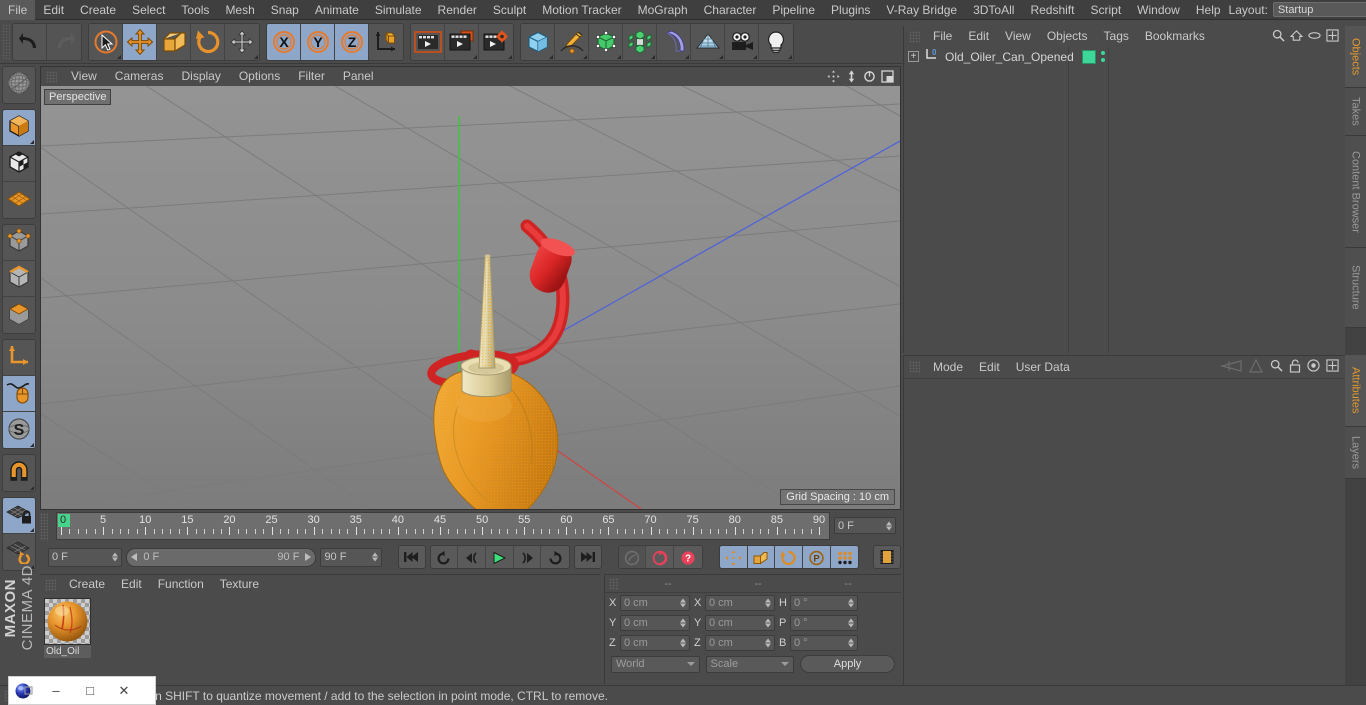  What do you see at coordinates (614, 583) in the screenshot?
I see `coordinates-grip` at bounding box center [614, 583].